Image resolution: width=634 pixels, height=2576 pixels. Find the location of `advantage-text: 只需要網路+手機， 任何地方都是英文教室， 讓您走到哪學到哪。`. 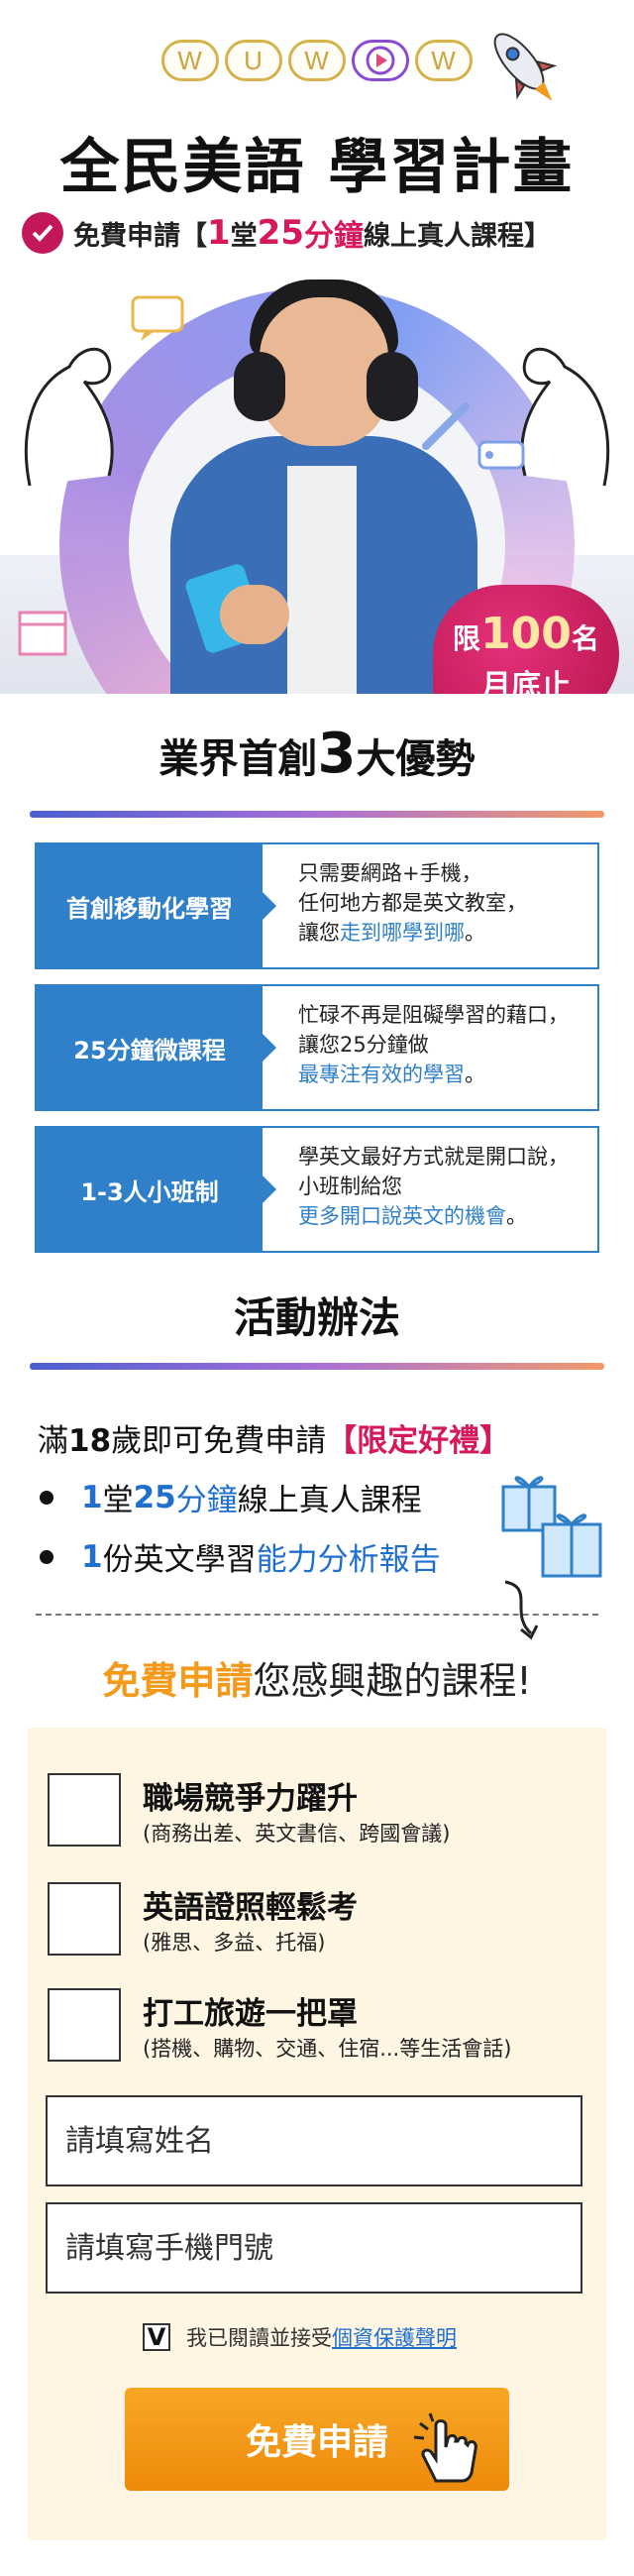

advantage-text: 只需要網路+手機， 任何地方都是英文教室， 讓您走到哪學到哪。 is located at coordinates (412, 903).